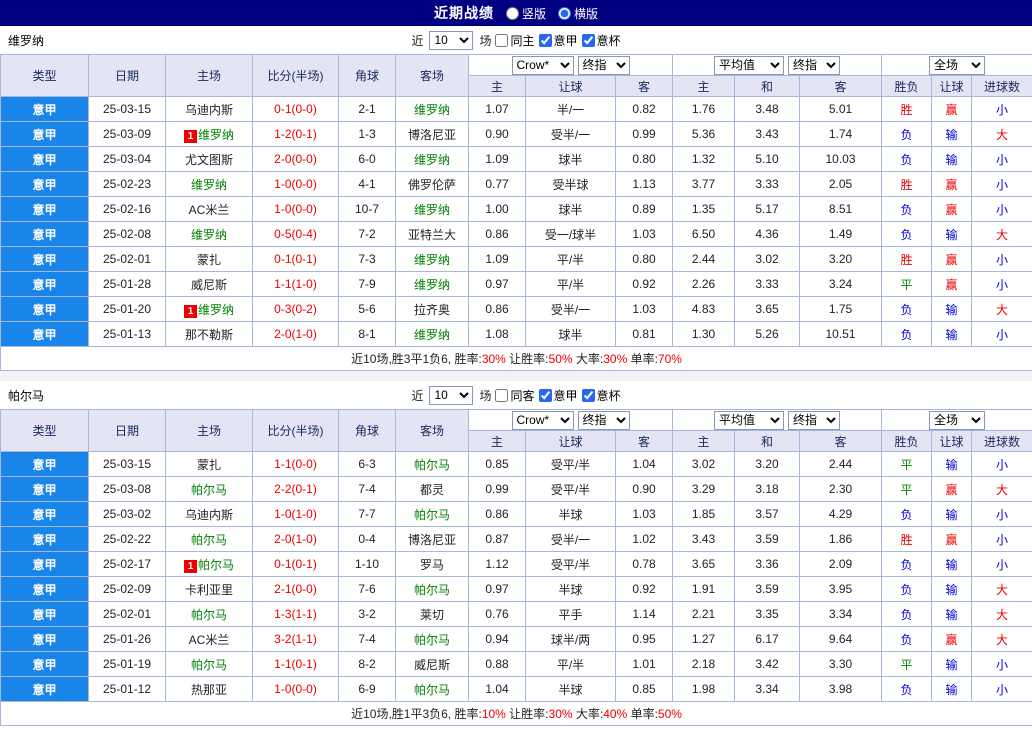  What do you see at coordinates (127, 309) in the screenshot?
I see `date-cell: 25-01-20` at bounding box center [127, 309].